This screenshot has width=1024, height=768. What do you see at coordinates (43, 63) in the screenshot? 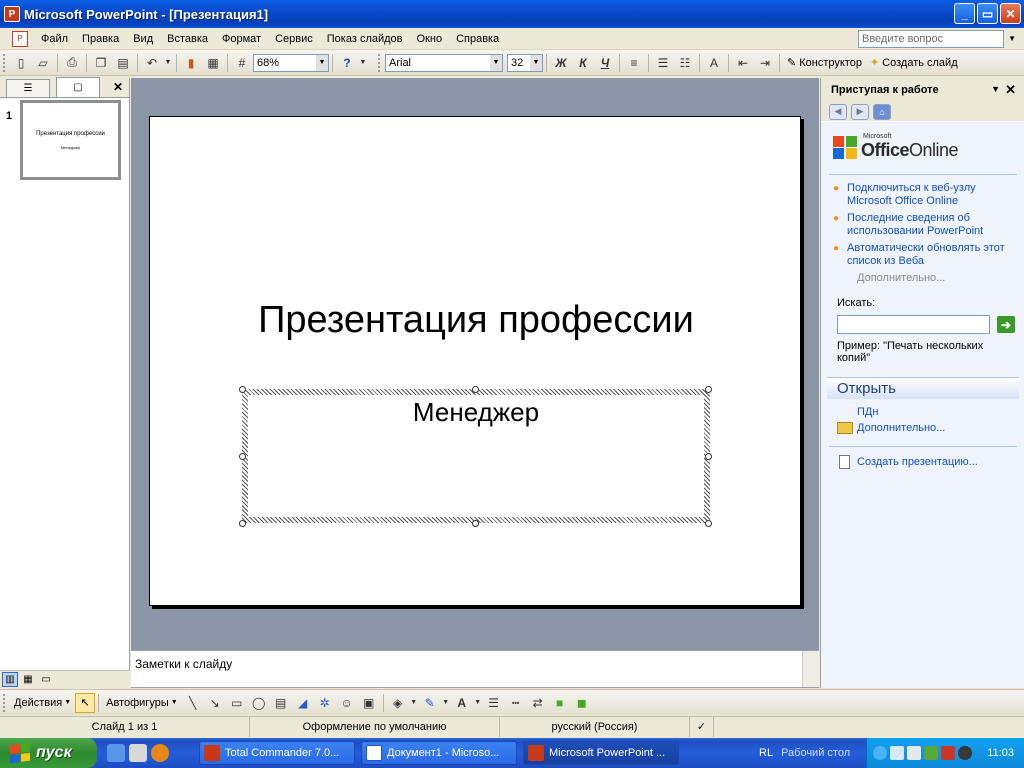
I see `open-folder-icon: ▱` at bounding box center [43, 63].